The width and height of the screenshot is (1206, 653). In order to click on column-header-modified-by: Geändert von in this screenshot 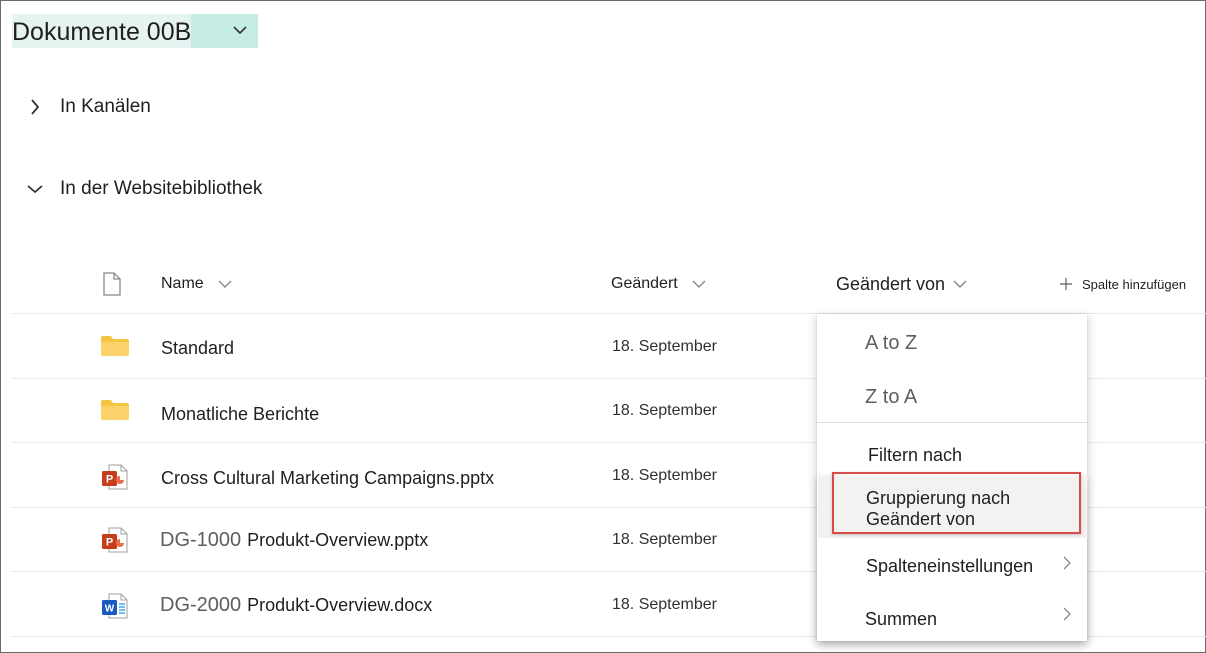, I will do `click(901, 284)`.